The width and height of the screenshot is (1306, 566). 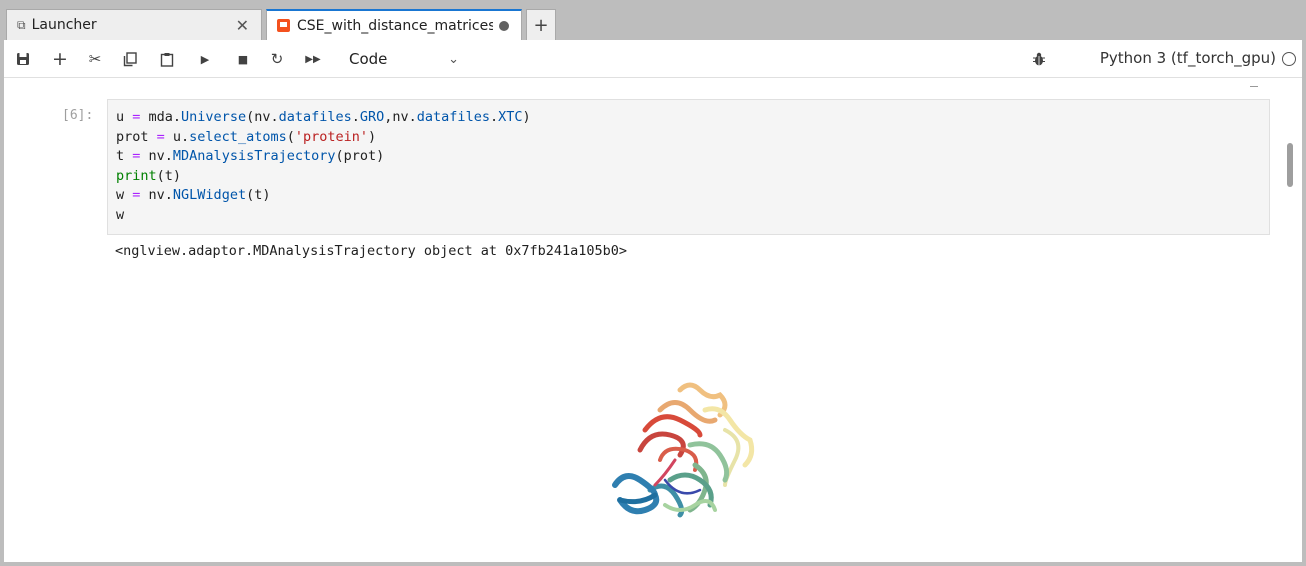 I want to click on bug-icon, so click(x=1039, y=59).